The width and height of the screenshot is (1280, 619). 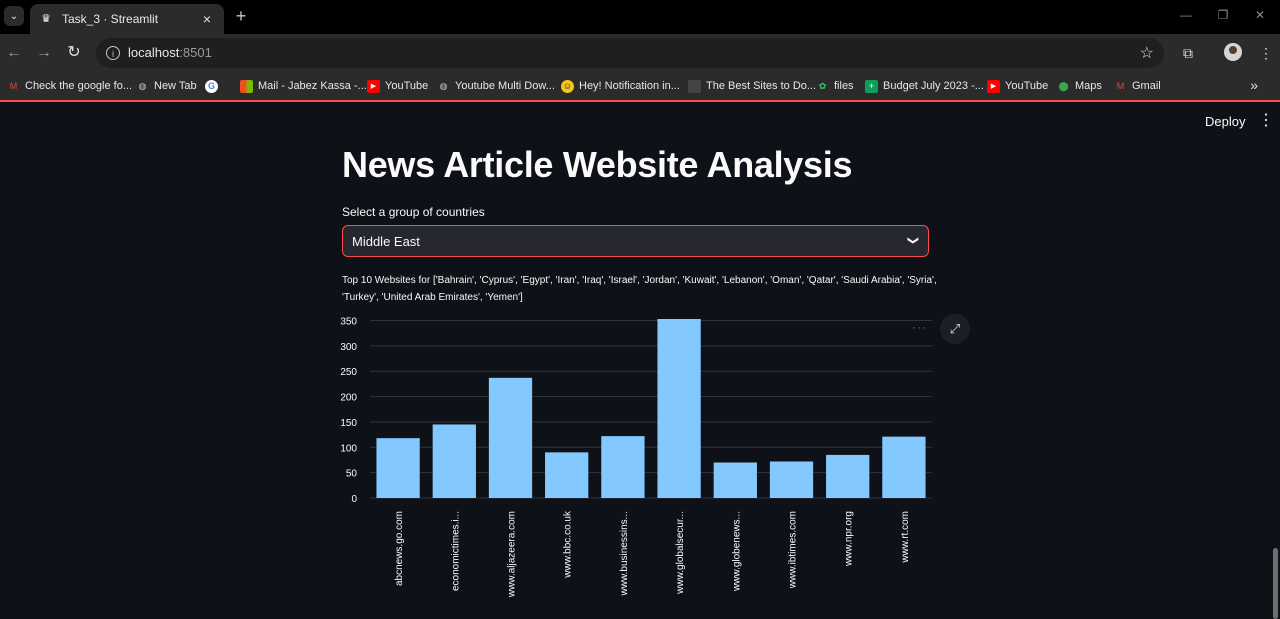 I want to click on y-tick-label: 100, so click(x=348, y=448).